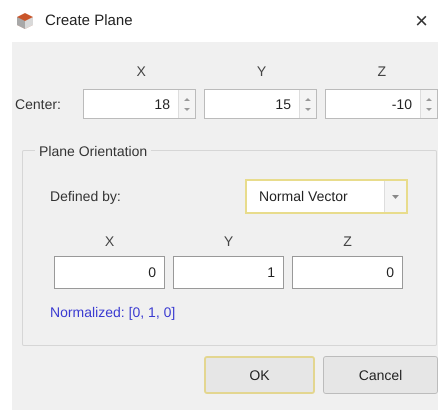 The width and height of the screenshot is (438, 410). What do you see at coordinates (381, 104) in the screenshot?
I see `spin-box: -10` at bounding box center [381, 104].